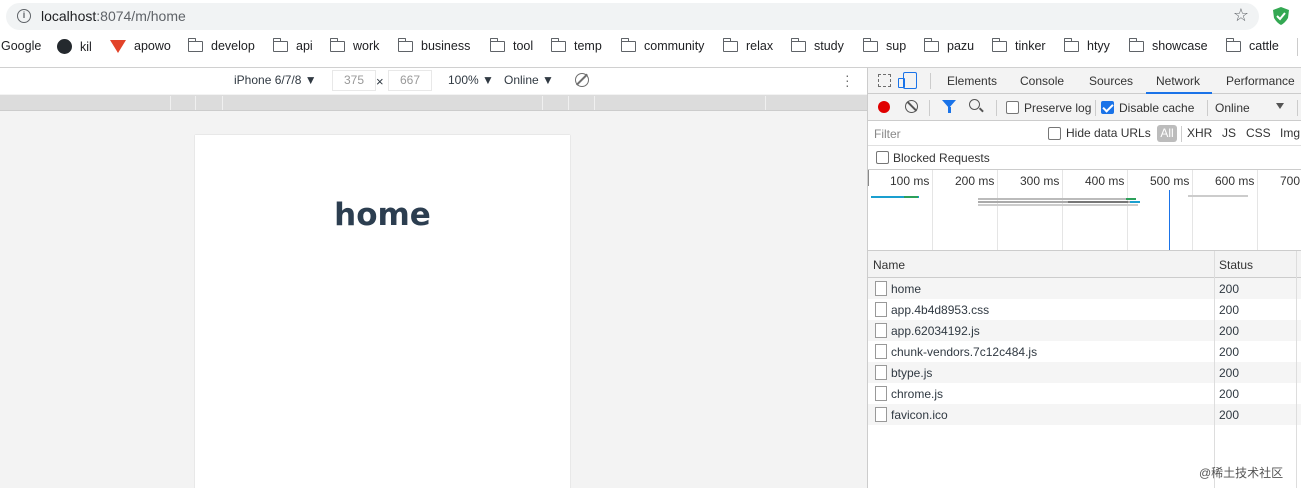 The image size is (1301, 488). What do you see at coordinates (221, 45) in the screenshot?
I see `bookmark-develop: develop` at bounding box center [221, 45].